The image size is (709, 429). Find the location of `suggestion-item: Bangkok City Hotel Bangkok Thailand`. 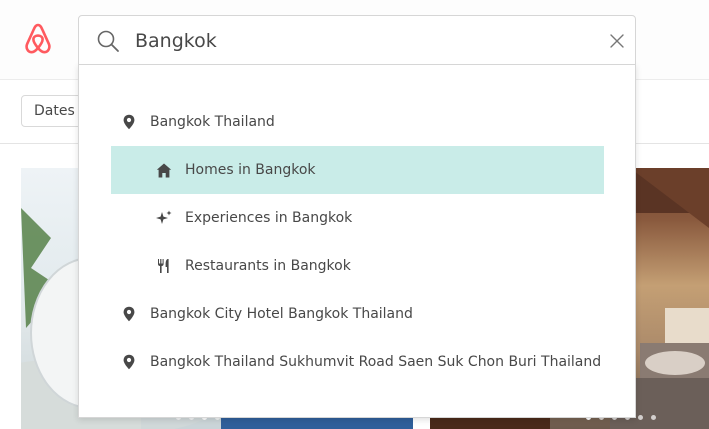

suggestion-item: Bangkok City Hotel Bangkok Thailand is located at coordinates (370, 314).